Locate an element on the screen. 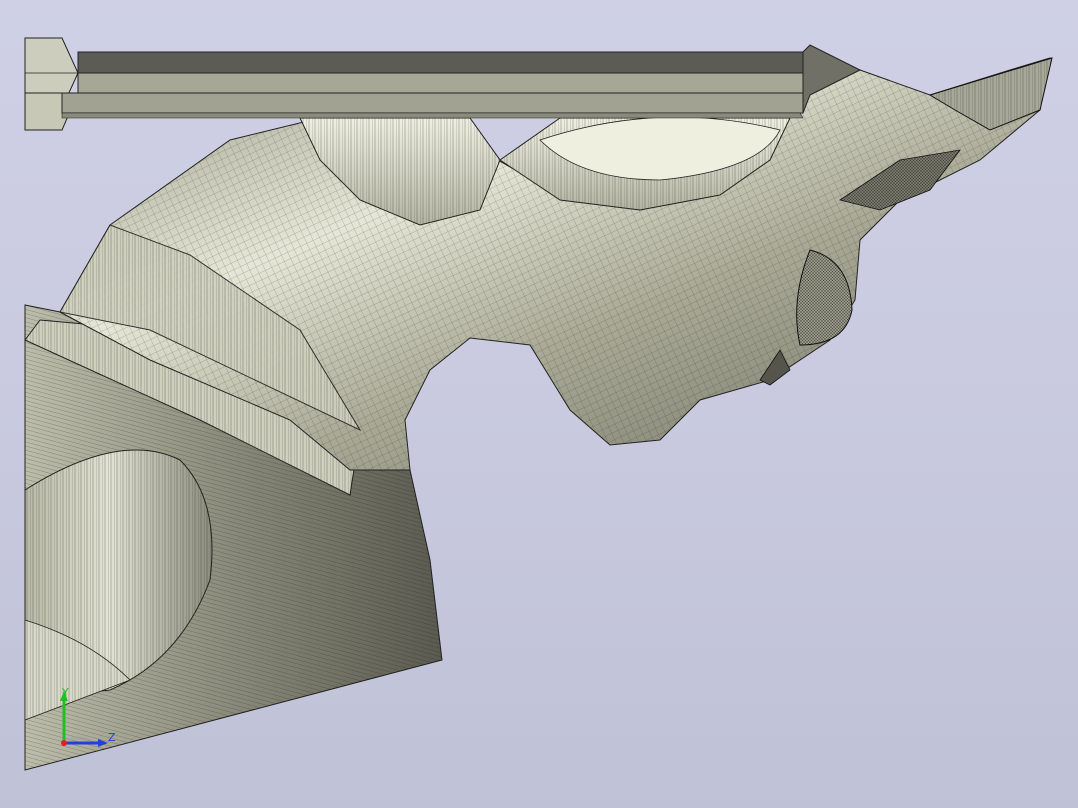 This screenshot has width=1078, height=808. top-rail-bar is located at coordinates (443, 84).